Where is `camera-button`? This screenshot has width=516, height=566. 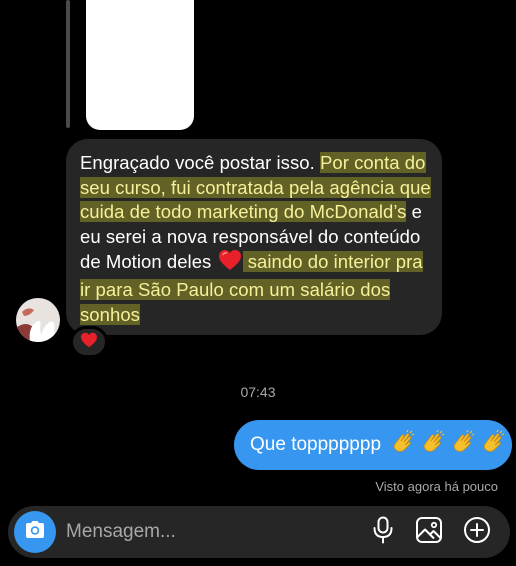 camera-button is located at coordinates (35, 532).